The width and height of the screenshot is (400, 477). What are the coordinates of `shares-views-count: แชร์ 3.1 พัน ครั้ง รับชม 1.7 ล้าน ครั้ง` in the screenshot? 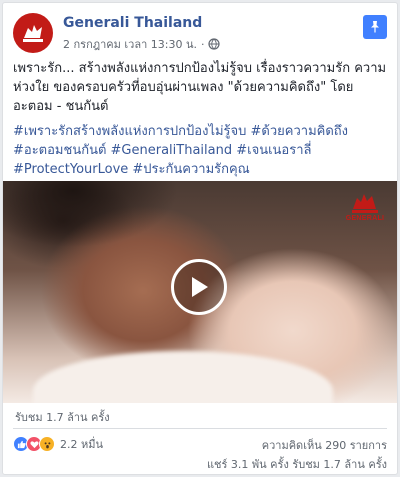 It's located at (297, 464).